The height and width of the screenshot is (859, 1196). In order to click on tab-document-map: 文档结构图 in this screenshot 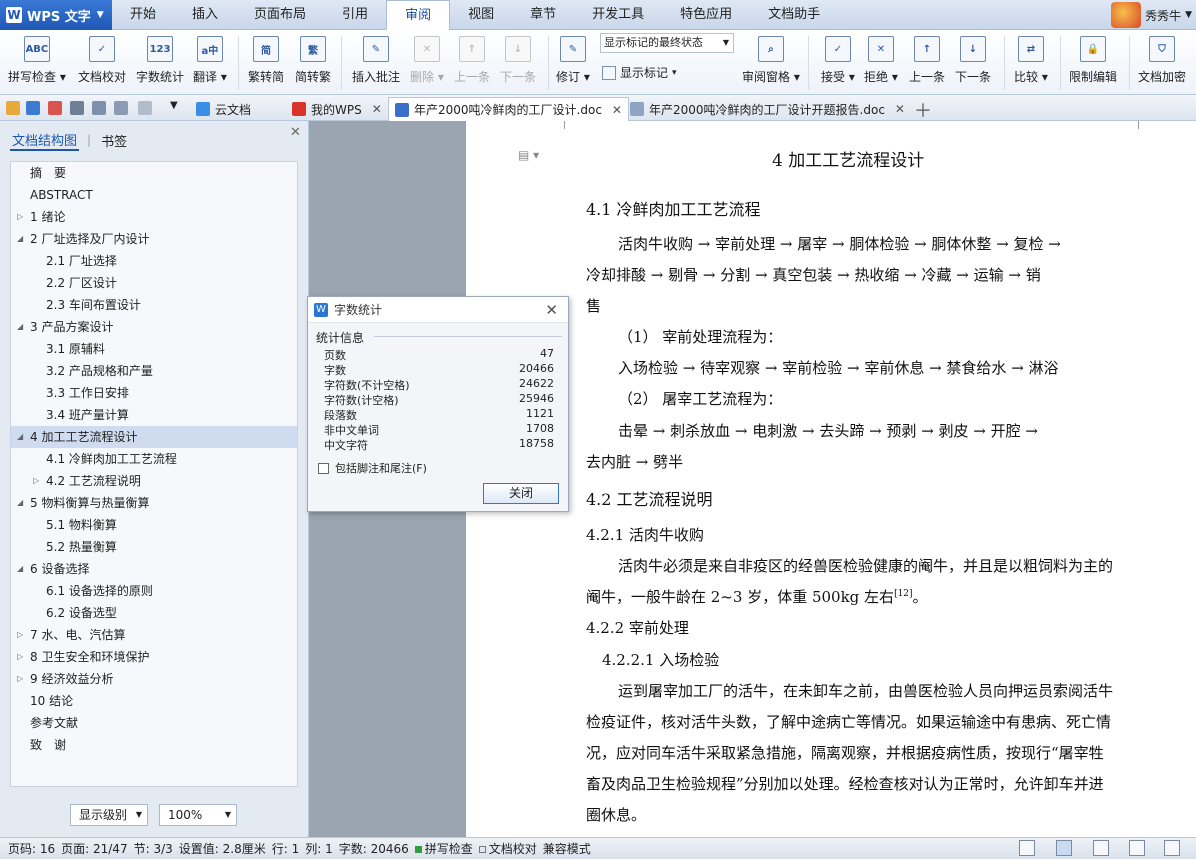, I will do `click(45, 140)`.